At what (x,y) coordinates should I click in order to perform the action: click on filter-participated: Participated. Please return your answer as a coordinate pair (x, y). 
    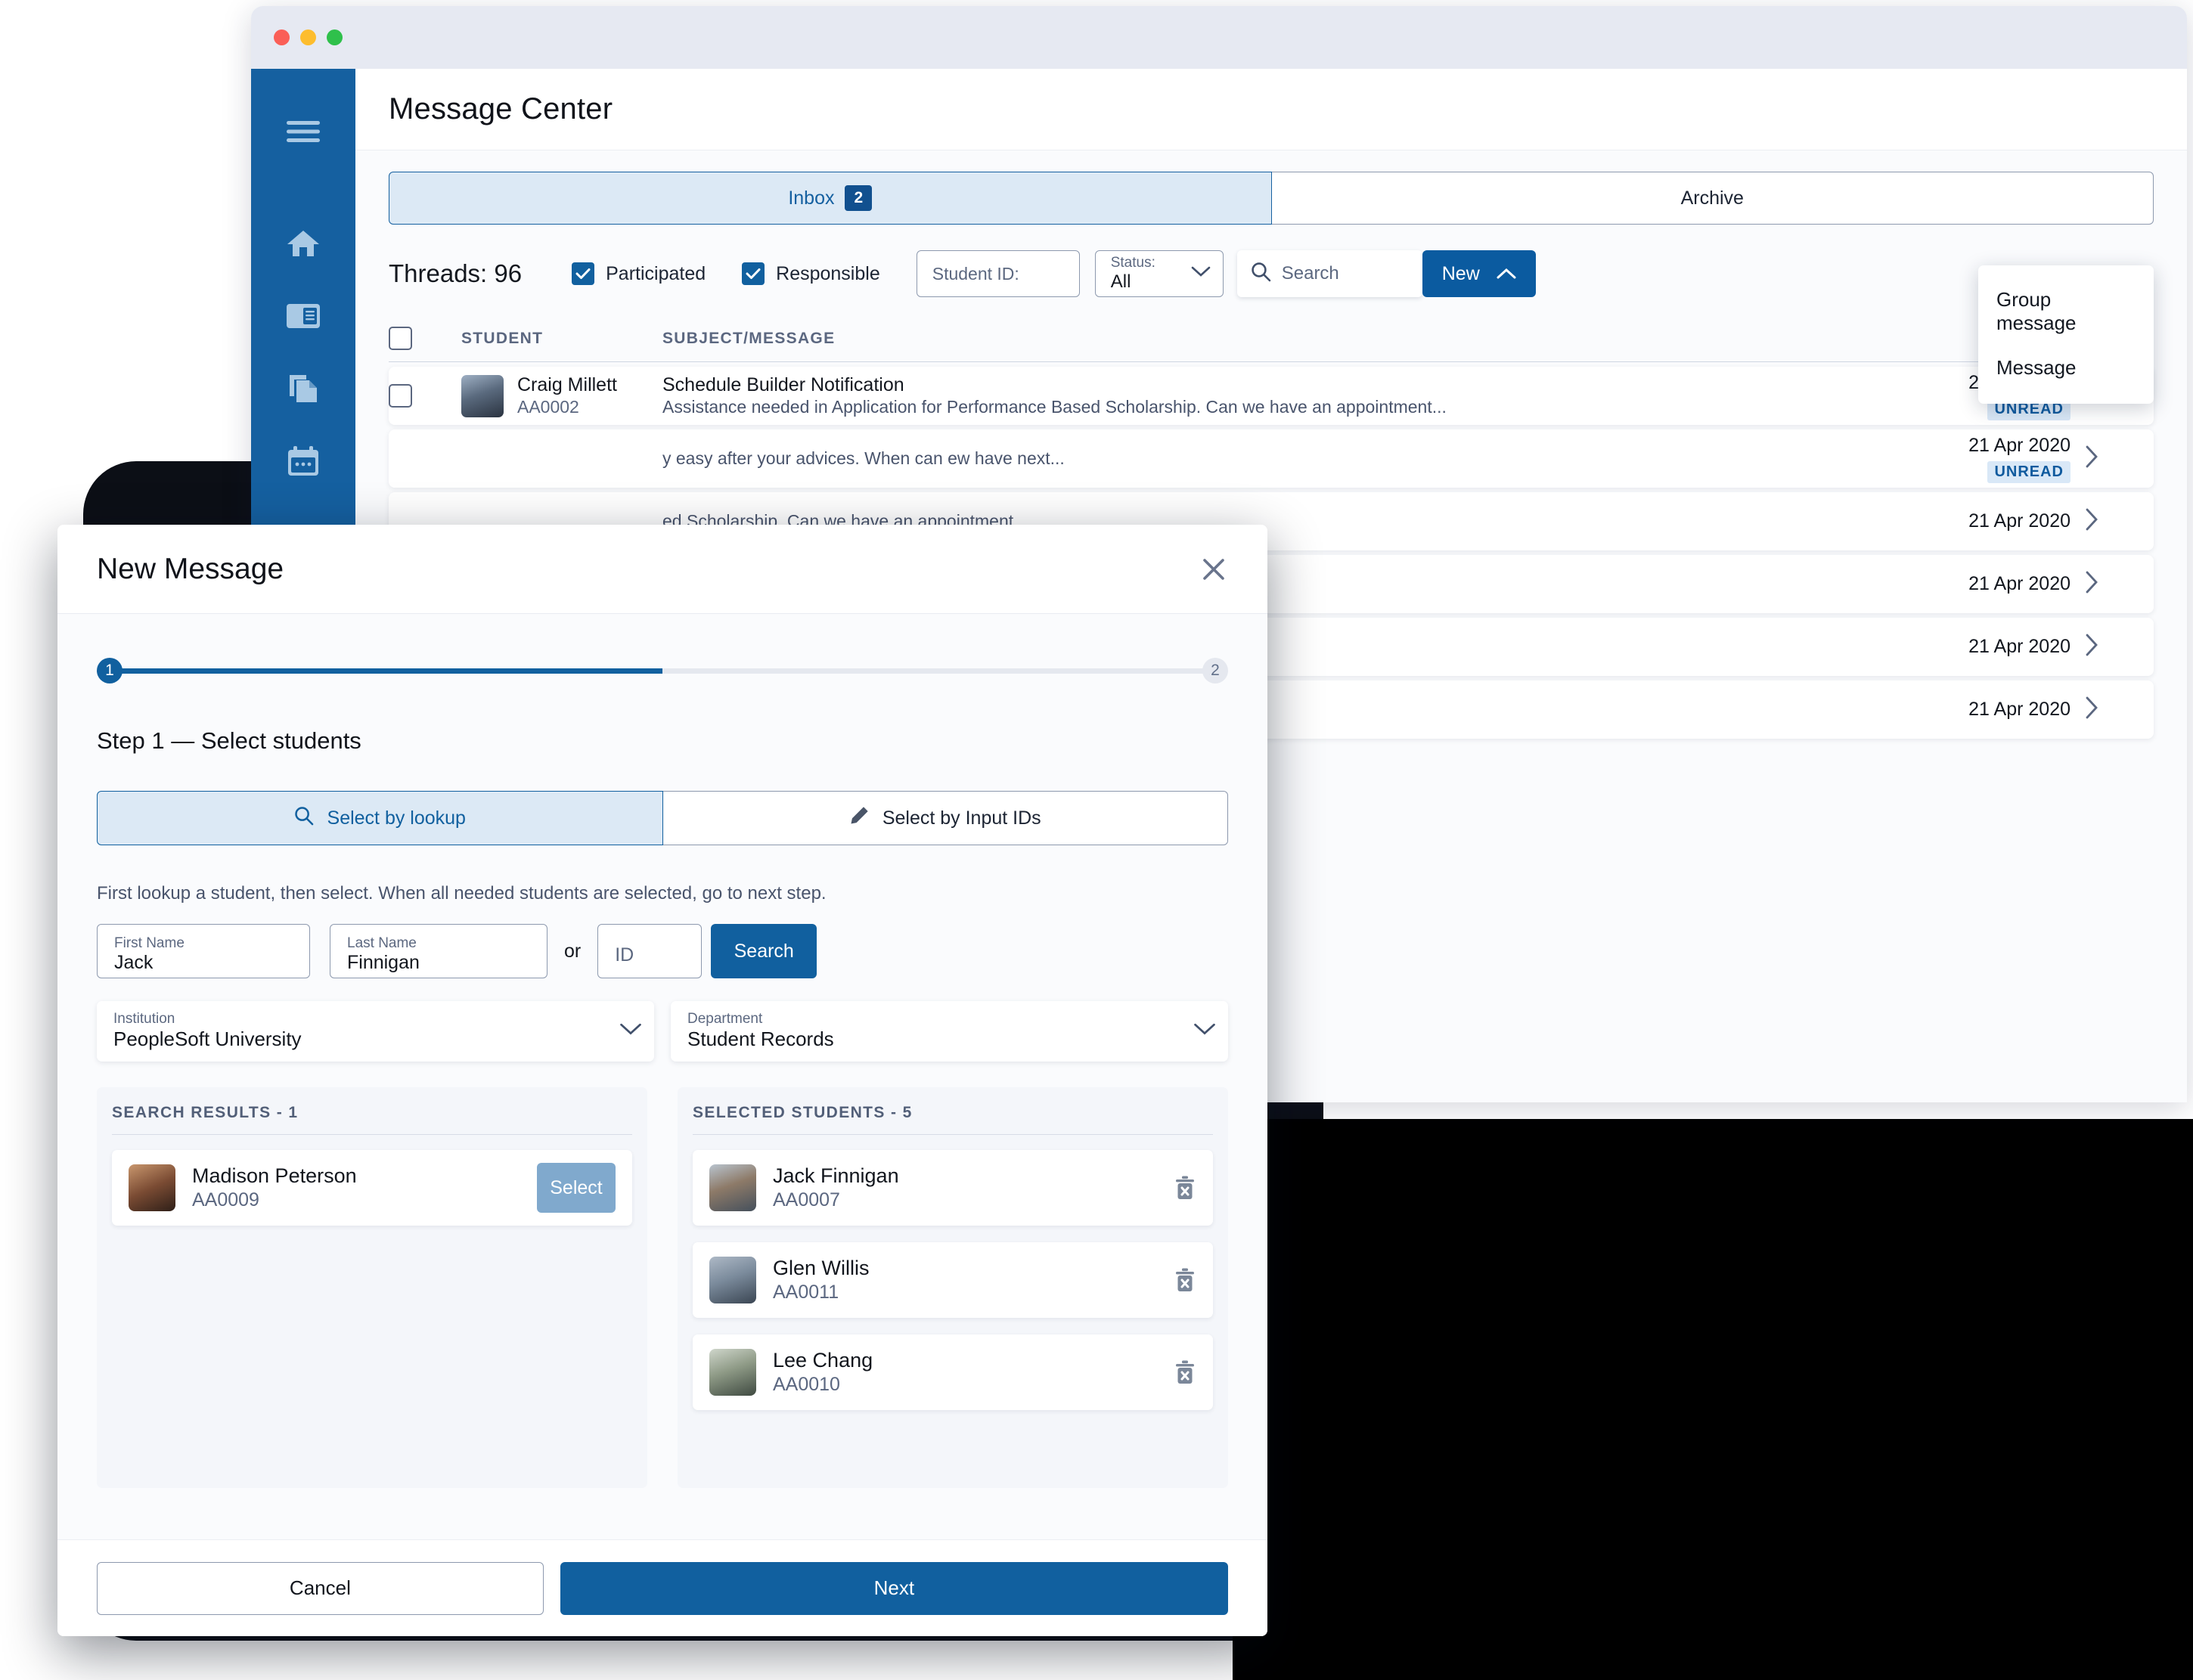
    Looking at the image, I should click on (639, 273).